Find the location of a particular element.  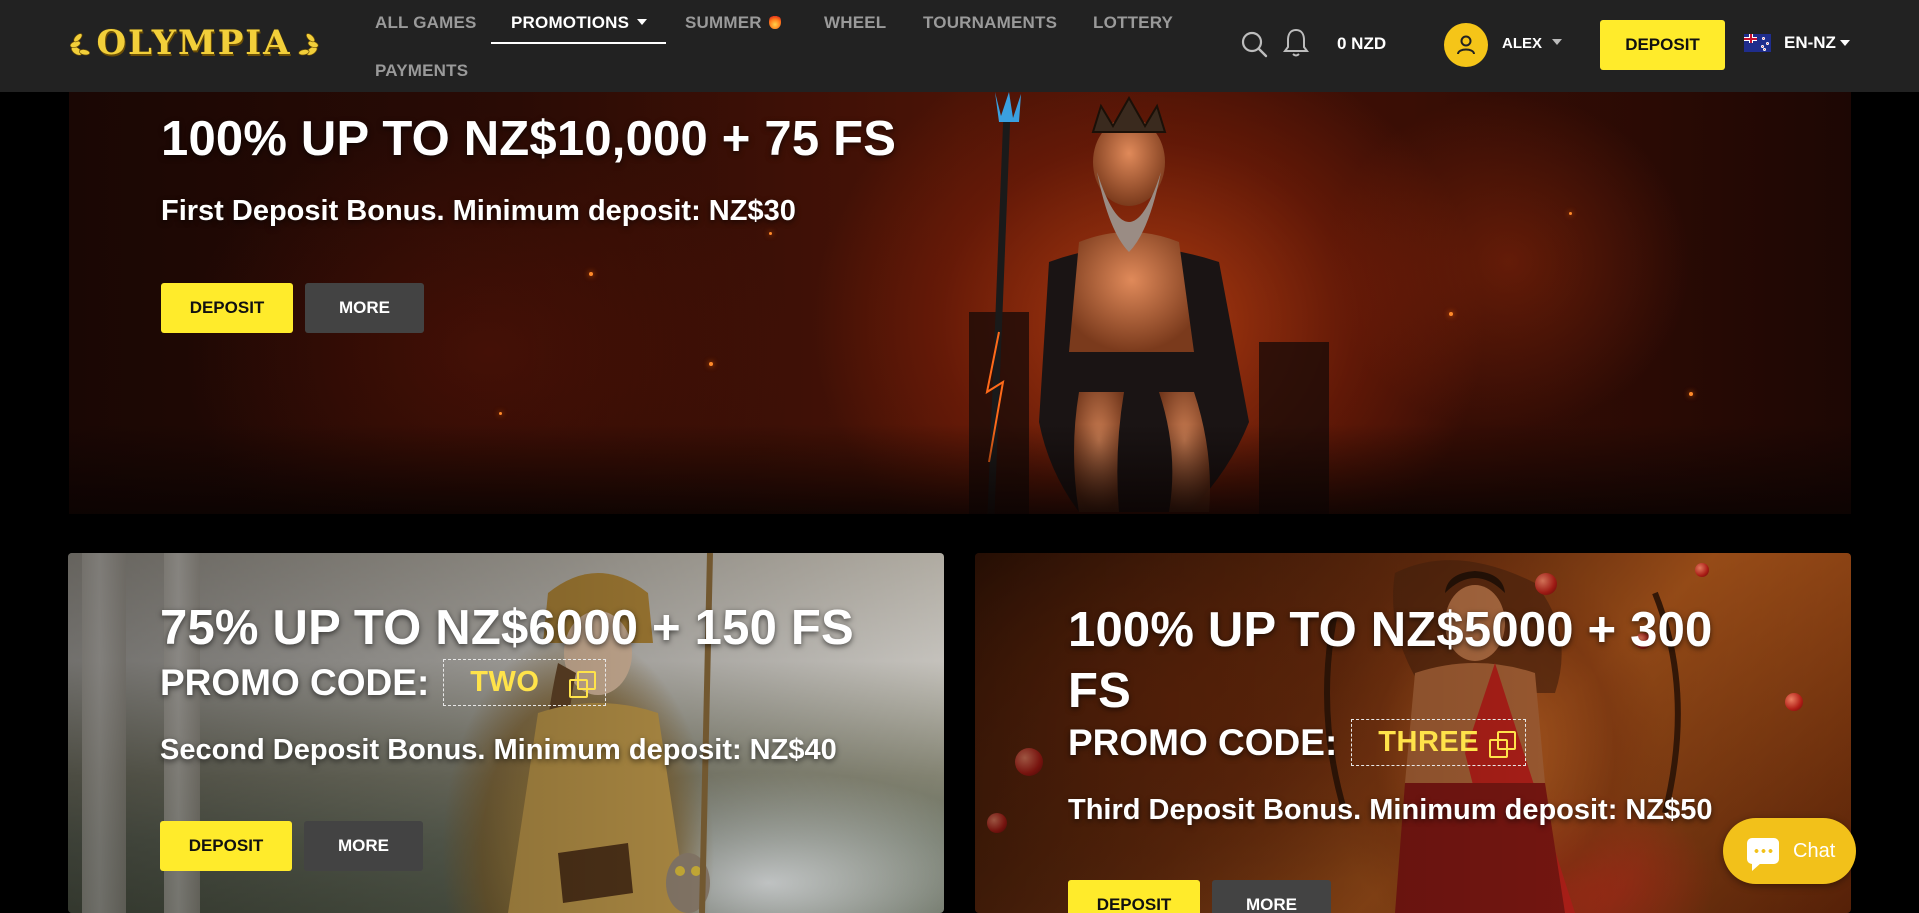

nav-payments: PAYMENTS is located at coordinates (421, 71).